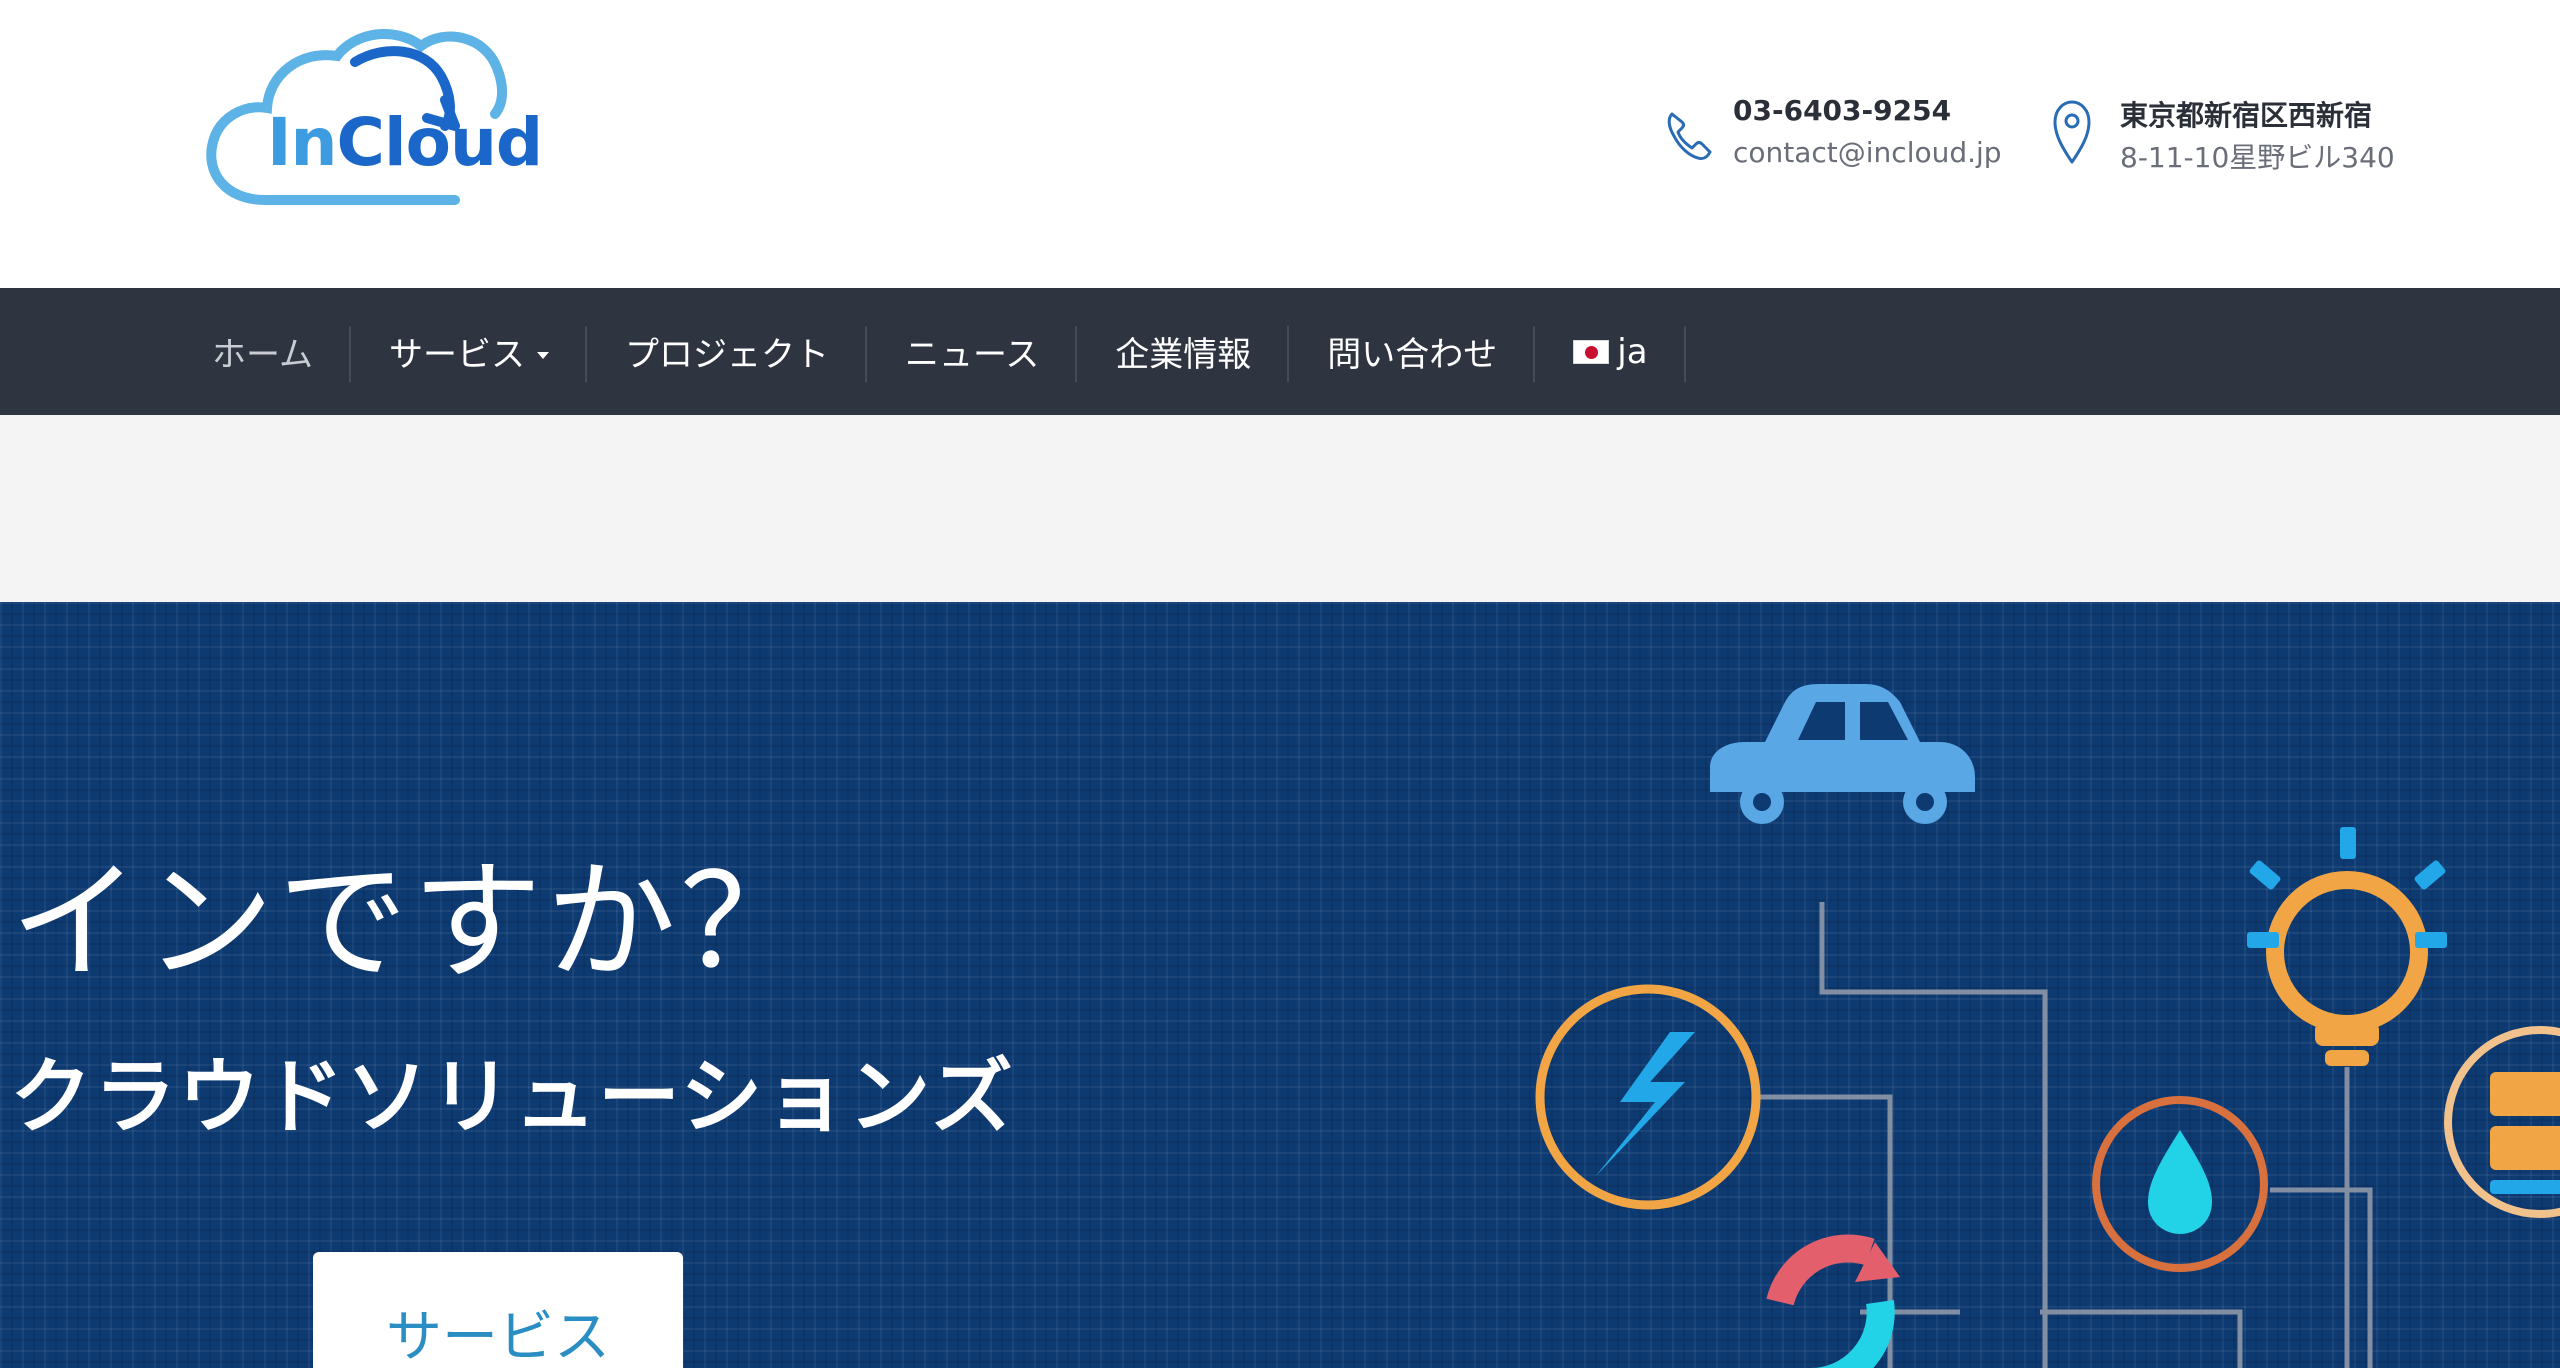 Image resolution: width=2560 pixels, height=1368 pixels. I want to click on nav-item-projects: プロジェクト, so click(727, 351).